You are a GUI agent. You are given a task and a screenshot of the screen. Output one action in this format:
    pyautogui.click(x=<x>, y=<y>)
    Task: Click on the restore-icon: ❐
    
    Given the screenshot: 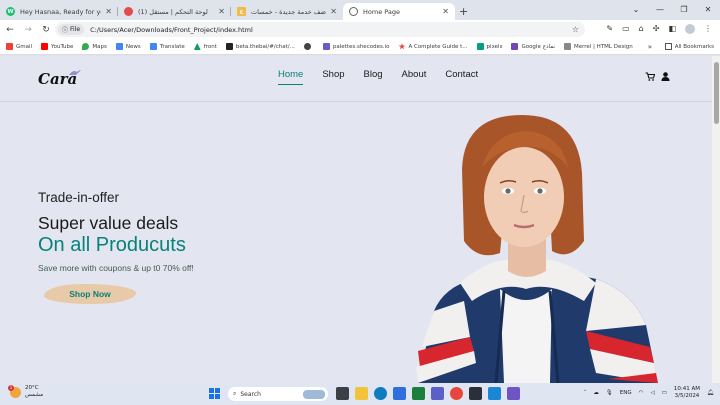 What is the action you would take?
    pyautogui.click(x=684, y=9)
    